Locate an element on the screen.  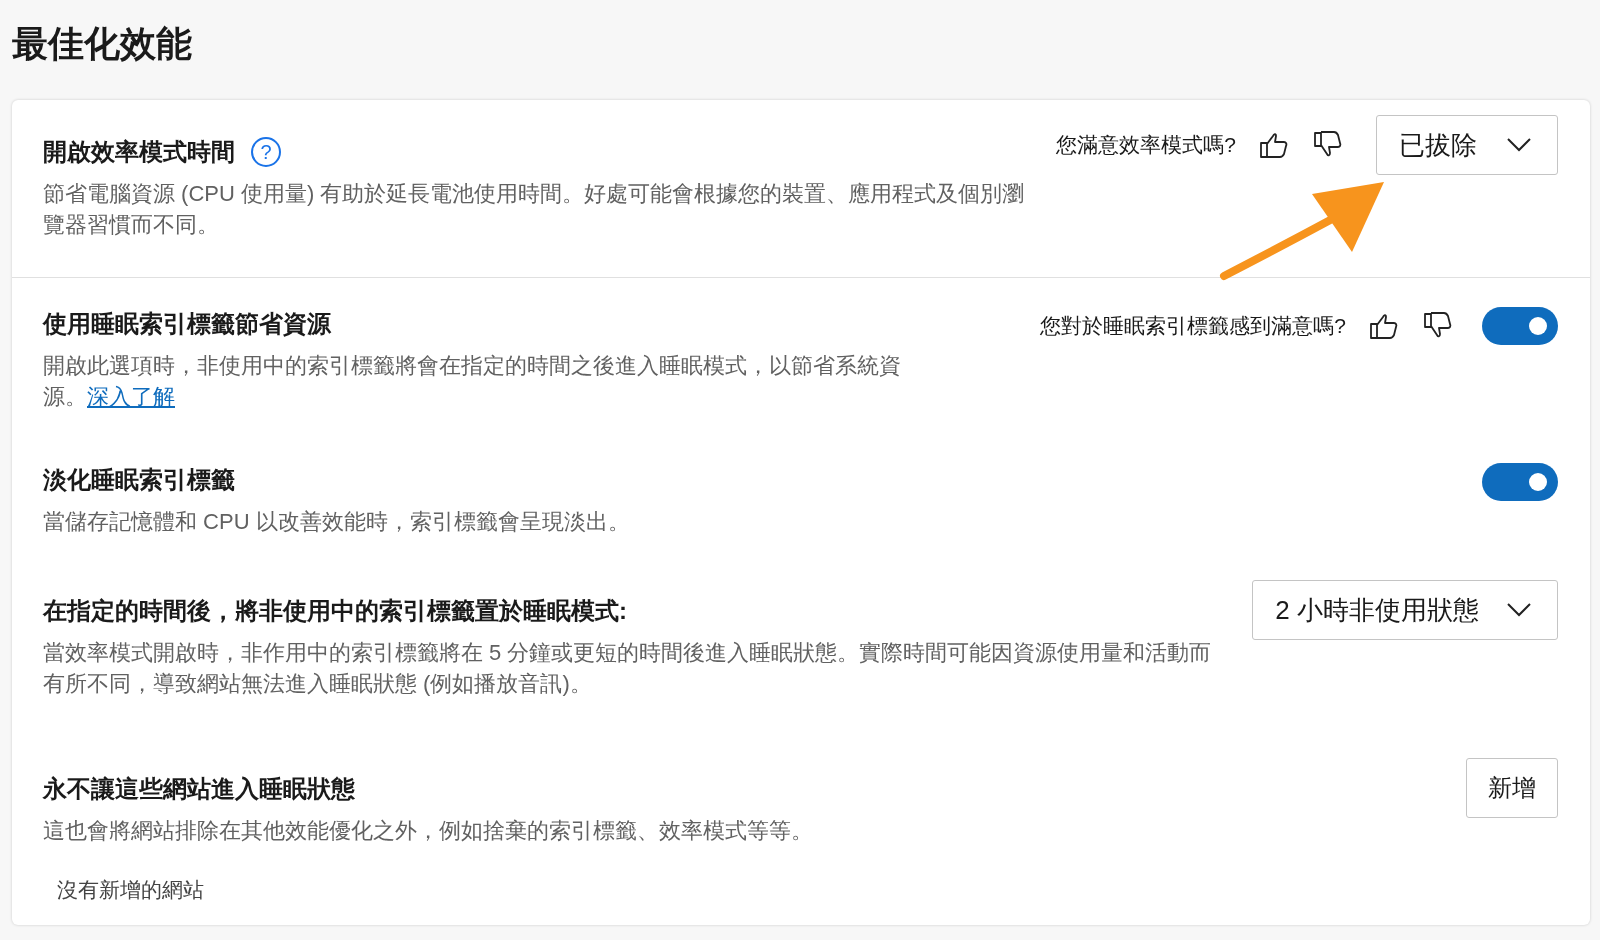
dropdown: 2 小時非使用狀態 is located at coordinates (1405, 610).